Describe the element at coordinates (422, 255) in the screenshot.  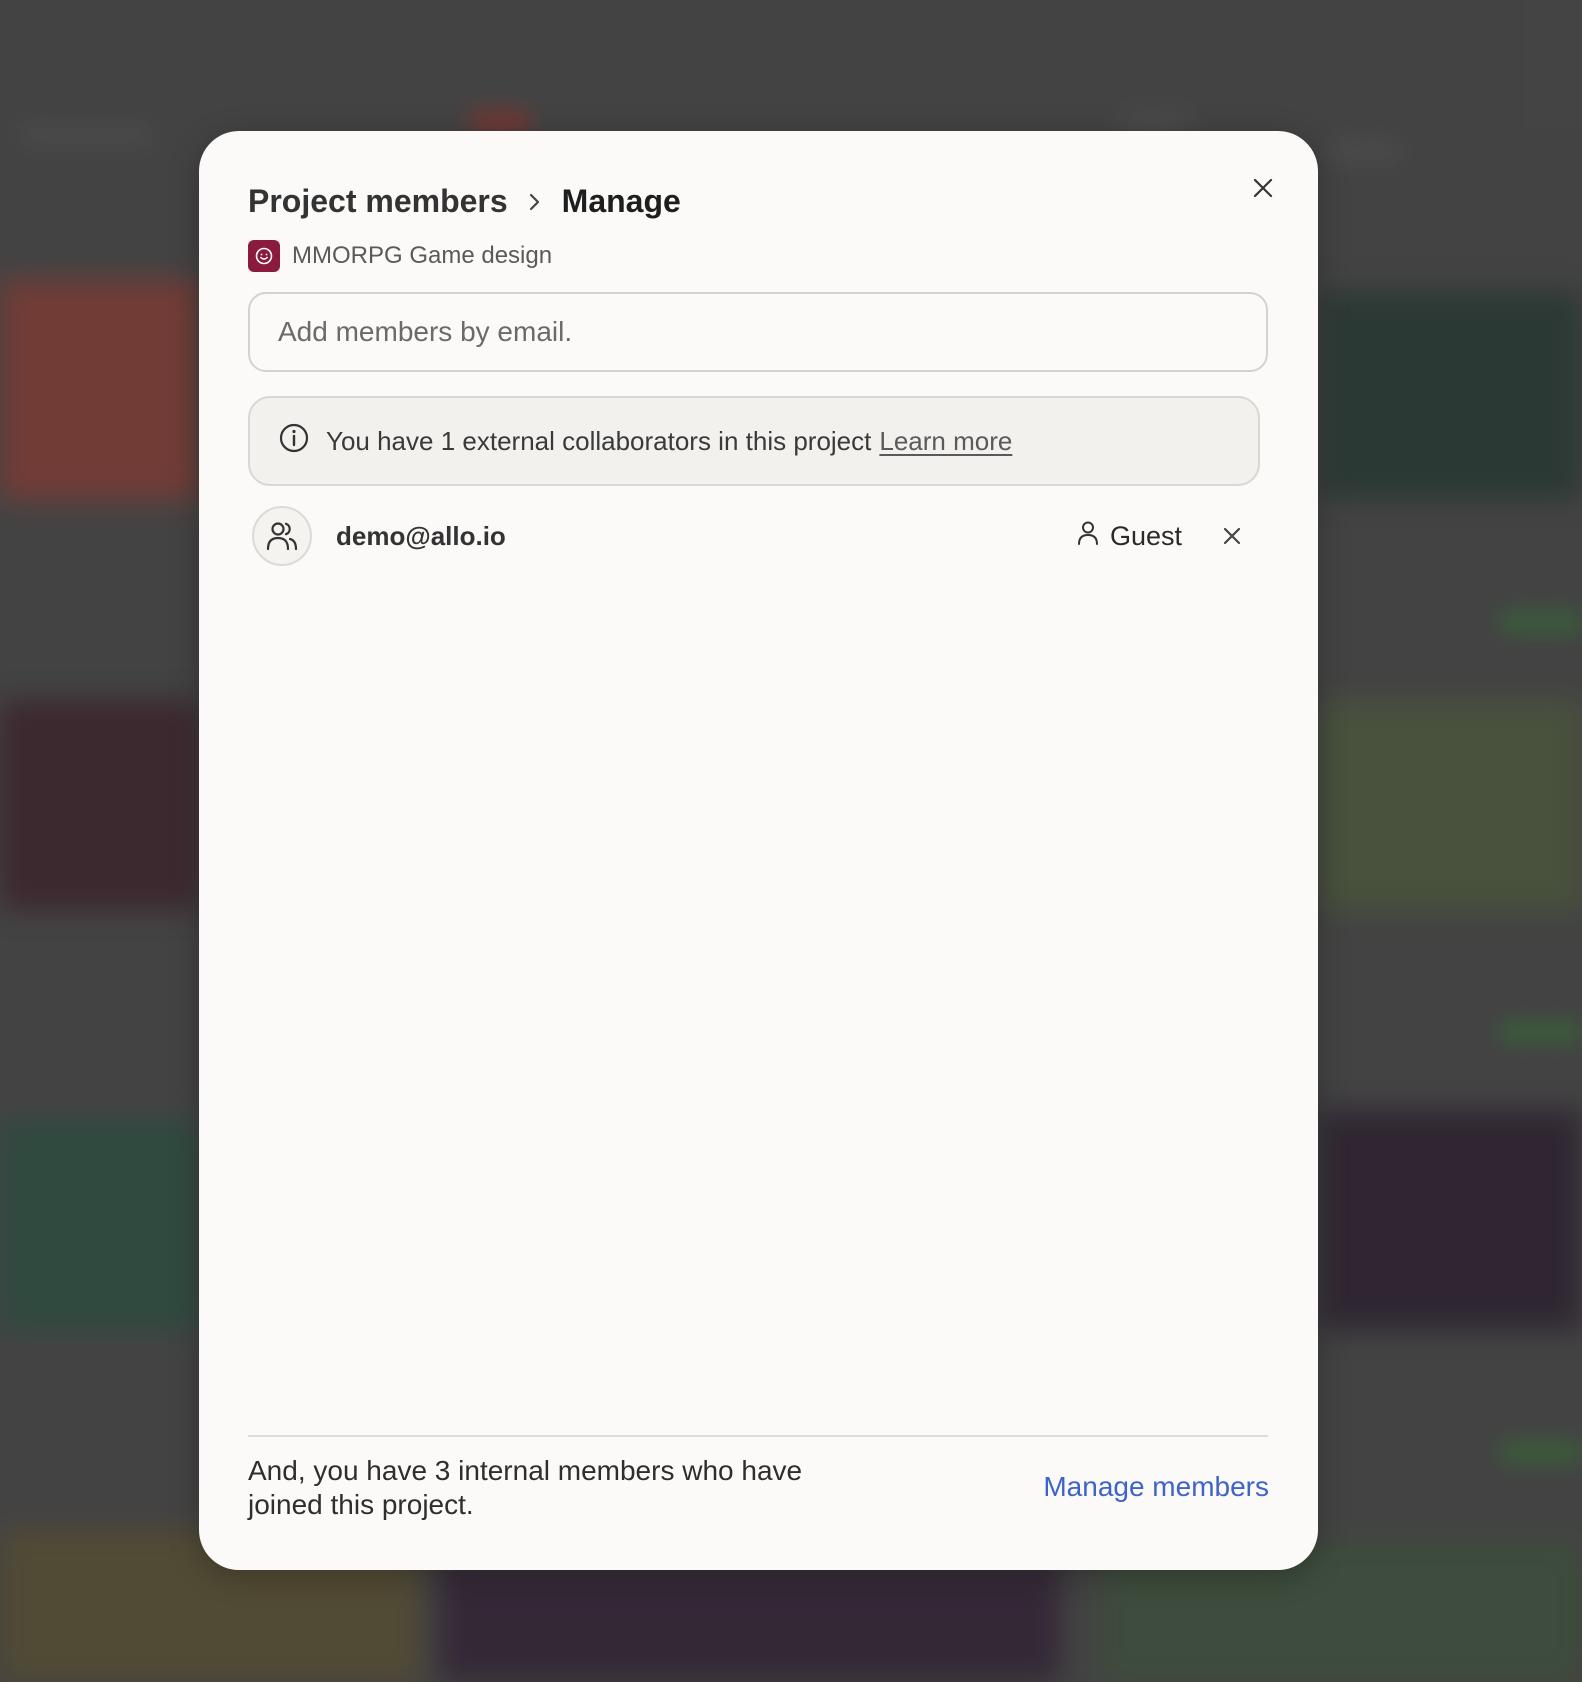
I see `project-name: MMORPG Game design` at that location.